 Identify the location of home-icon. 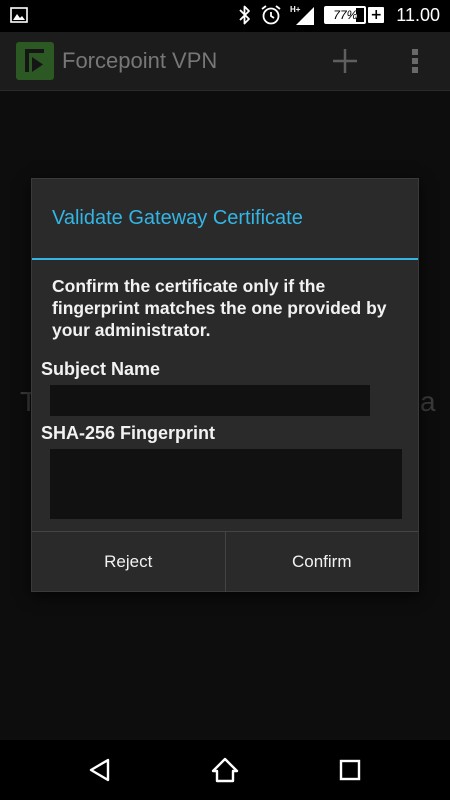
(225, 770).